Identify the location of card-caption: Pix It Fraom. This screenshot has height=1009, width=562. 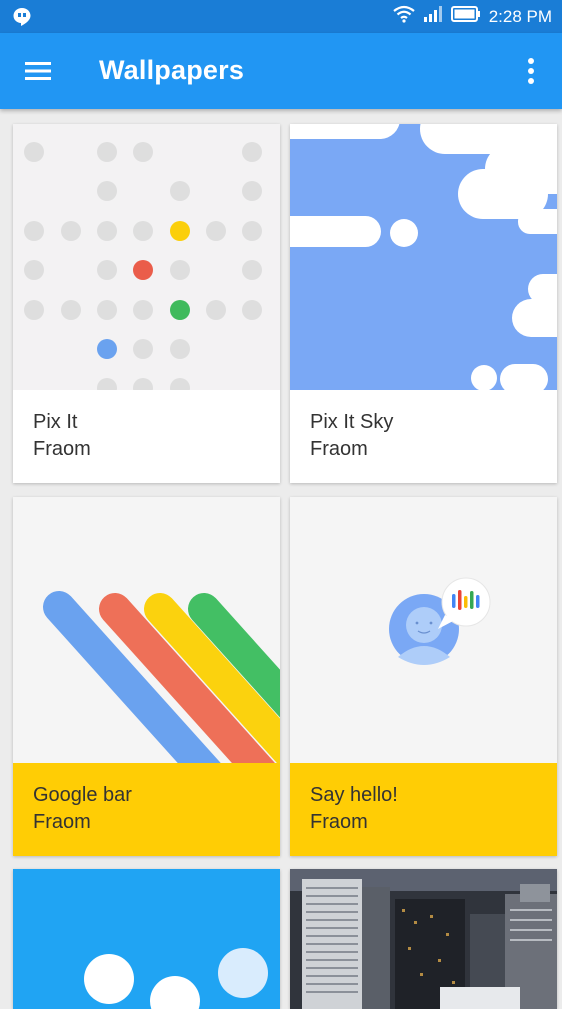
(146, 436).